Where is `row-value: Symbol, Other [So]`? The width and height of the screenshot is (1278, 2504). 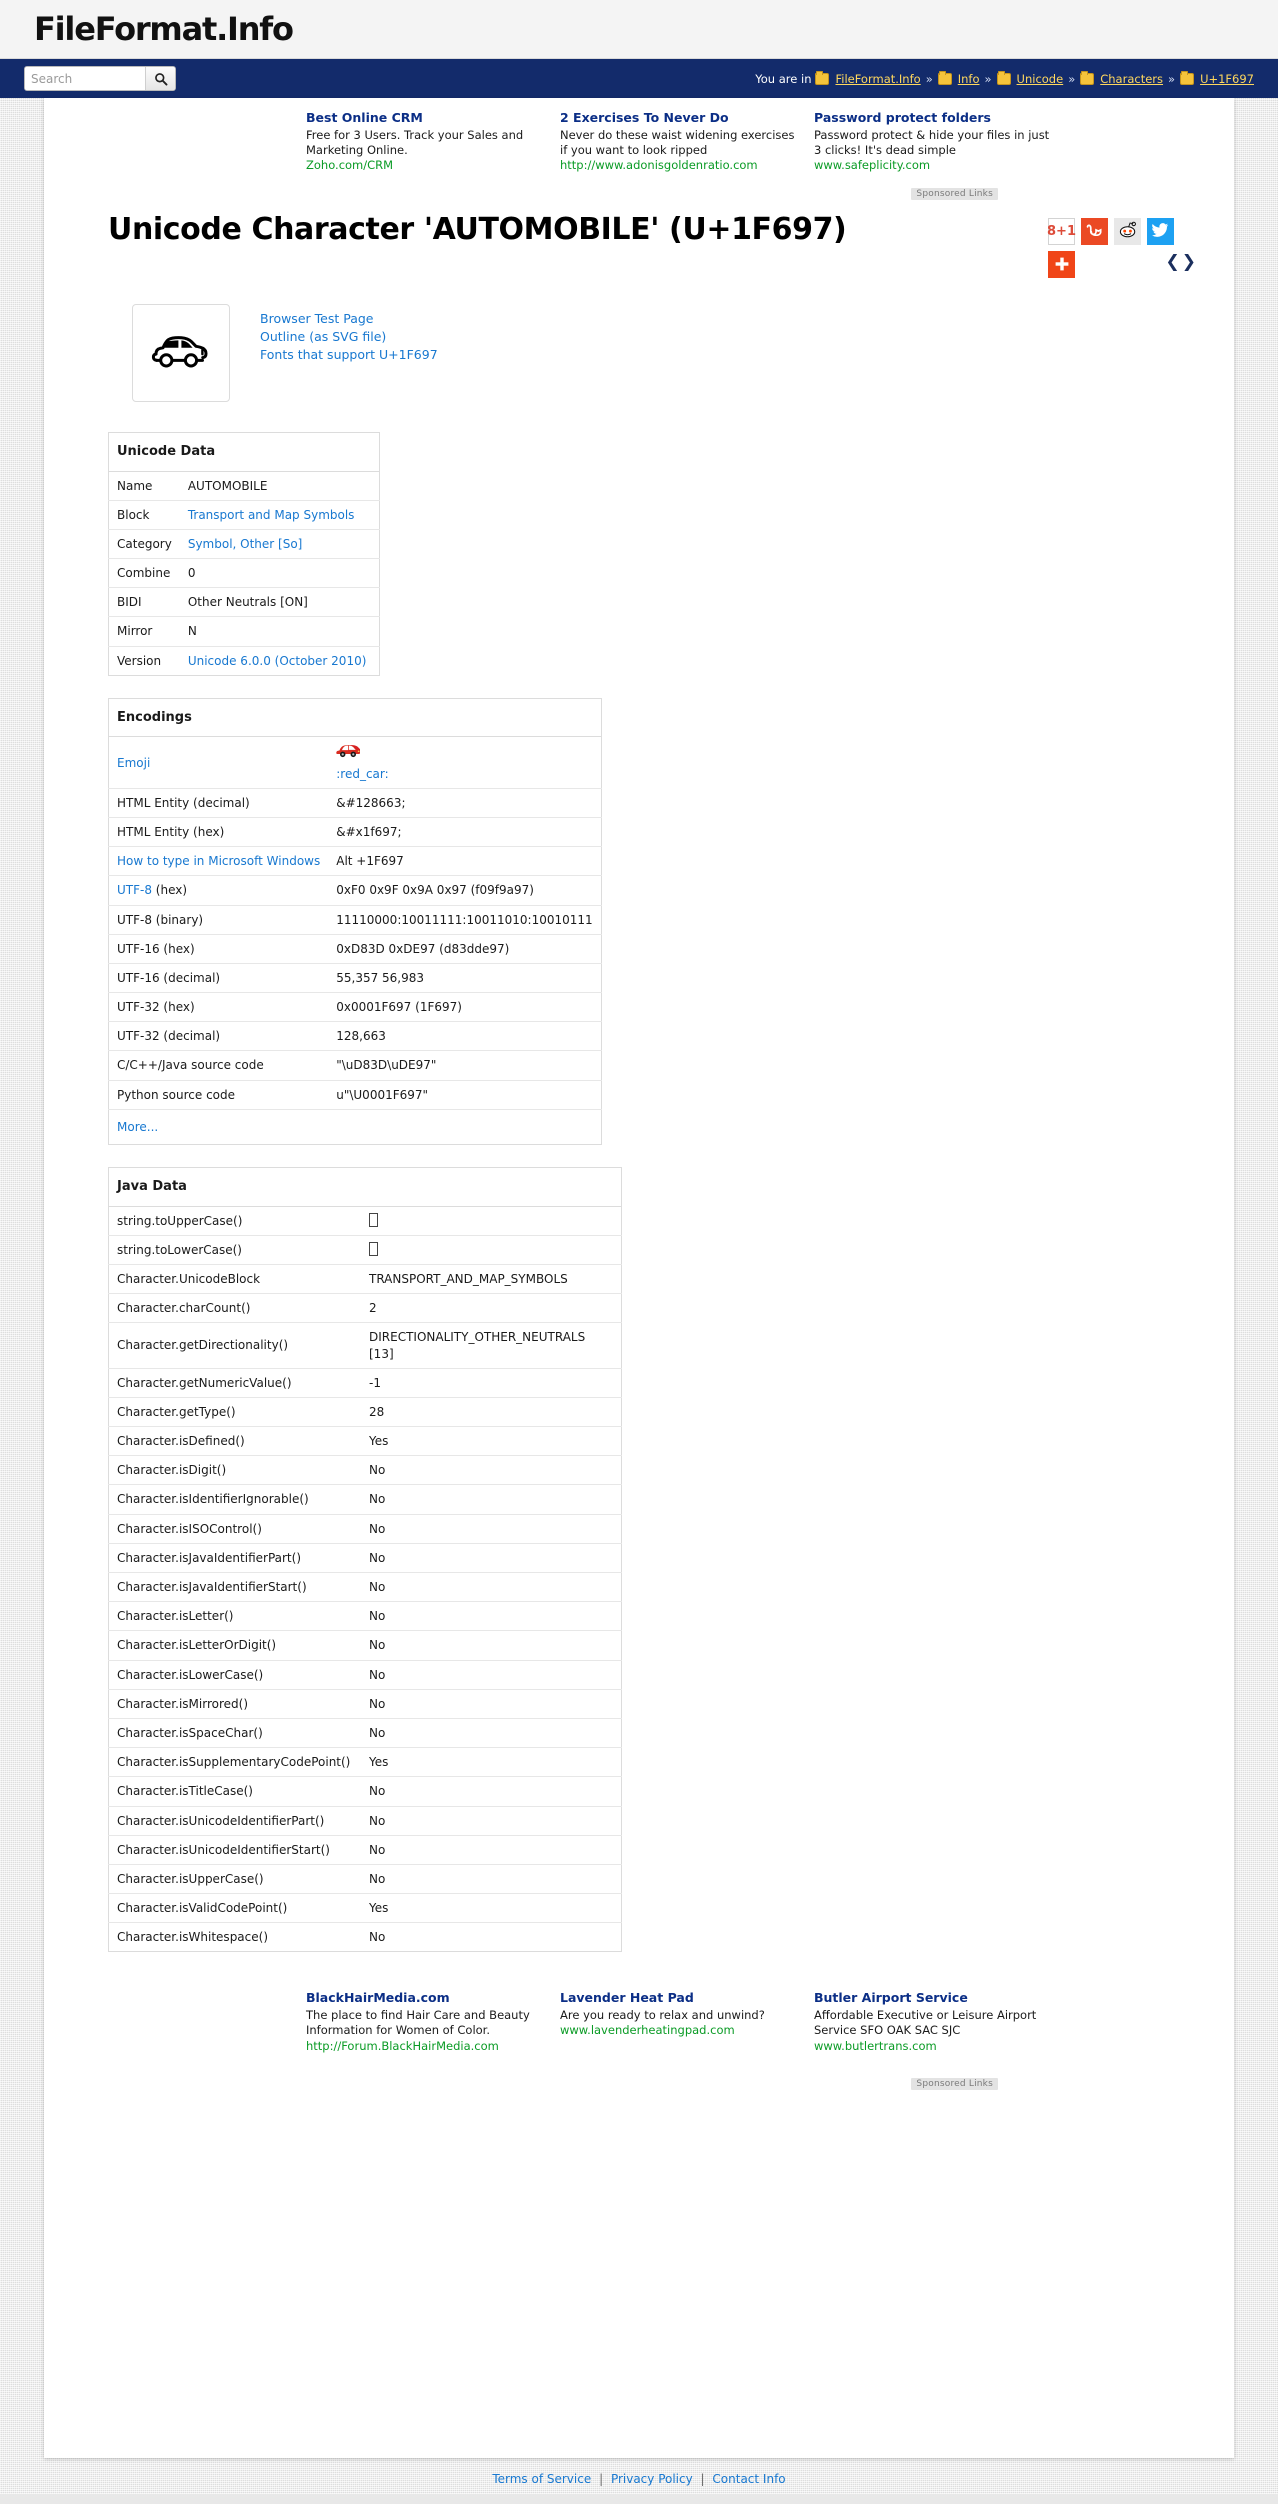 row-value: Symbol, Other [So] is located at coordinates (279, 544).